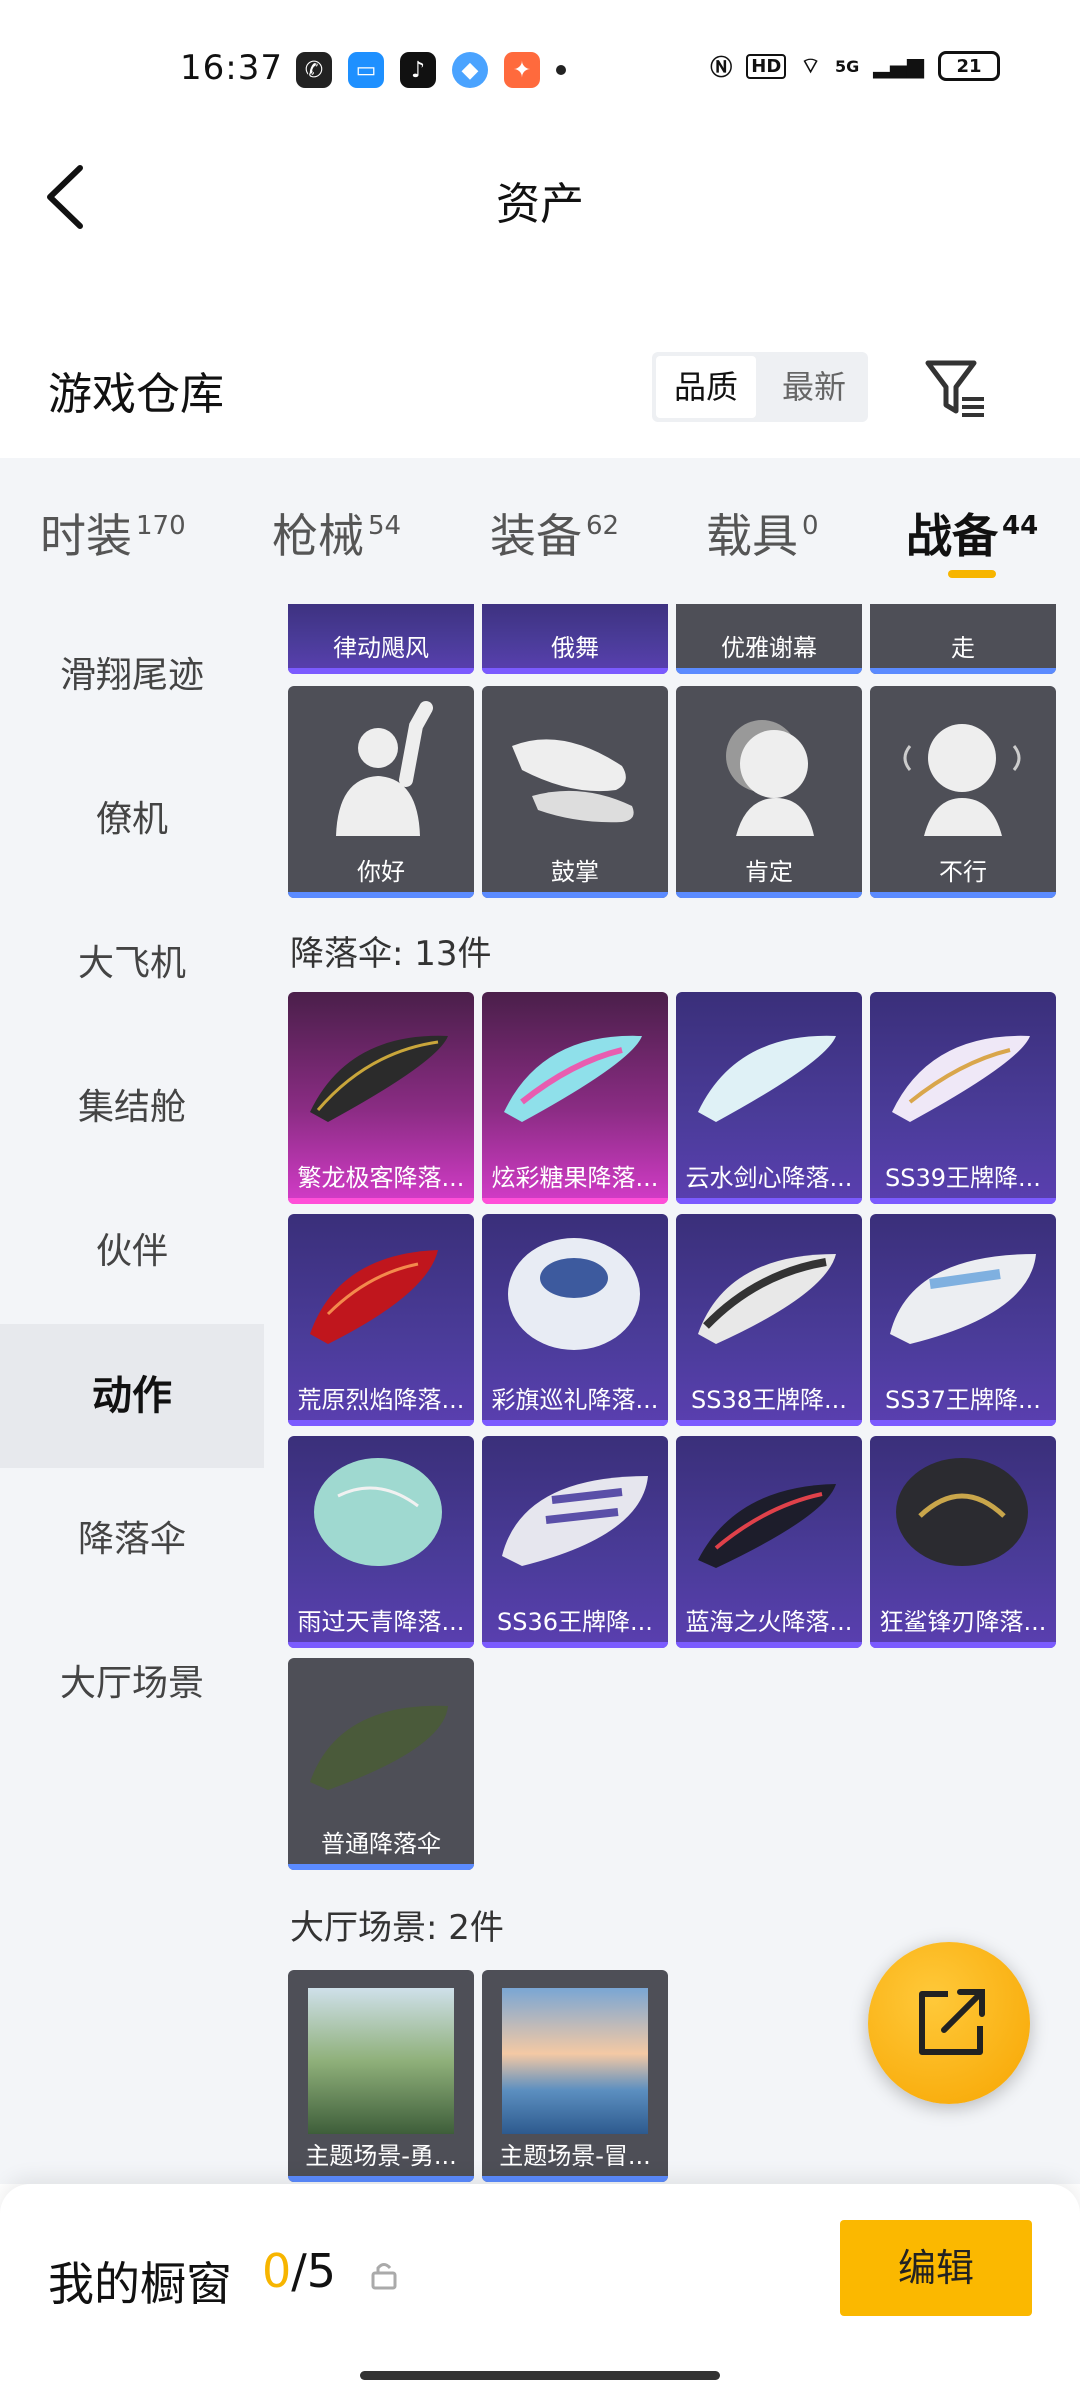 The width and height of the screenshot is (1080, 2400). I want to click on status-bar: 16:37 ✆ ▭ ♪ ◆ ✦ Ⓝ HD ⌔ 5G ▂▄▆ 21, so click(540, 70).